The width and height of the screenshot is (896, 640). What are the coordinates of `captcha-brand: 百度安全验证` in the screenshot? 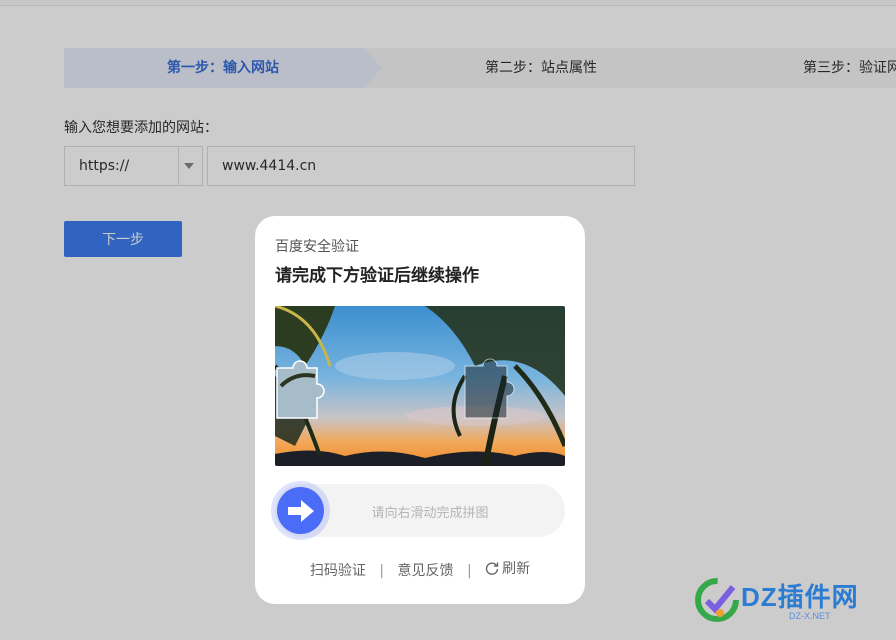 It's located at (317, 247).